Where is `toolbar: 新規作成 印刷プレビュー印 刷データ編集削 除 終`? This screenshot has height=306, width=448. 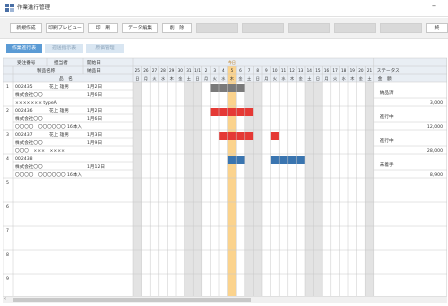 toolbar: 新規作成 印刷プレビュー印 刷データ編集削 除 終 is located at coordinates (224, 28).